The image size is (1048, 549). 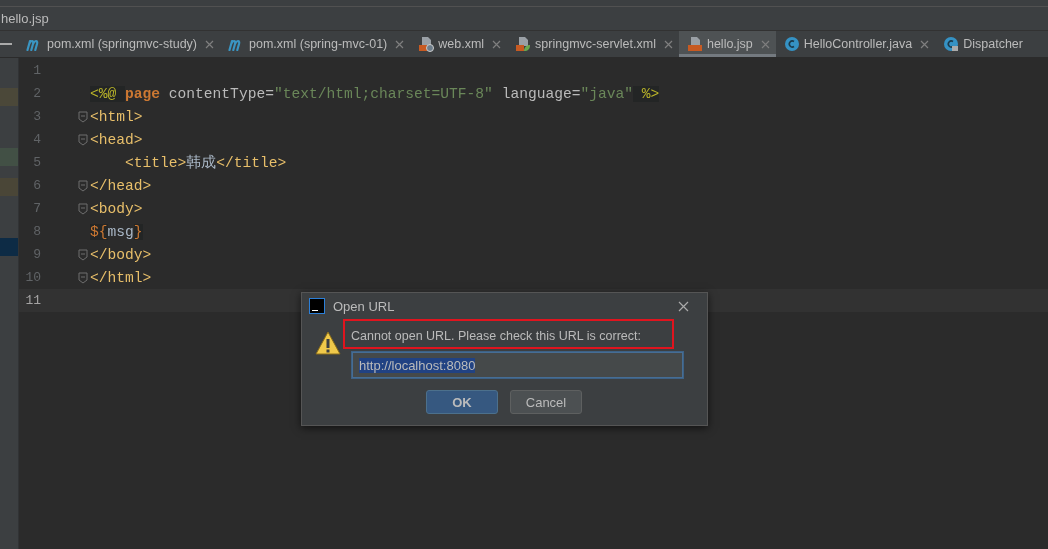 What do you see at coordinates (517, 365) in the screenshot?
I see `url-field: http://localhost:8080` at bounding box center [517, 365].